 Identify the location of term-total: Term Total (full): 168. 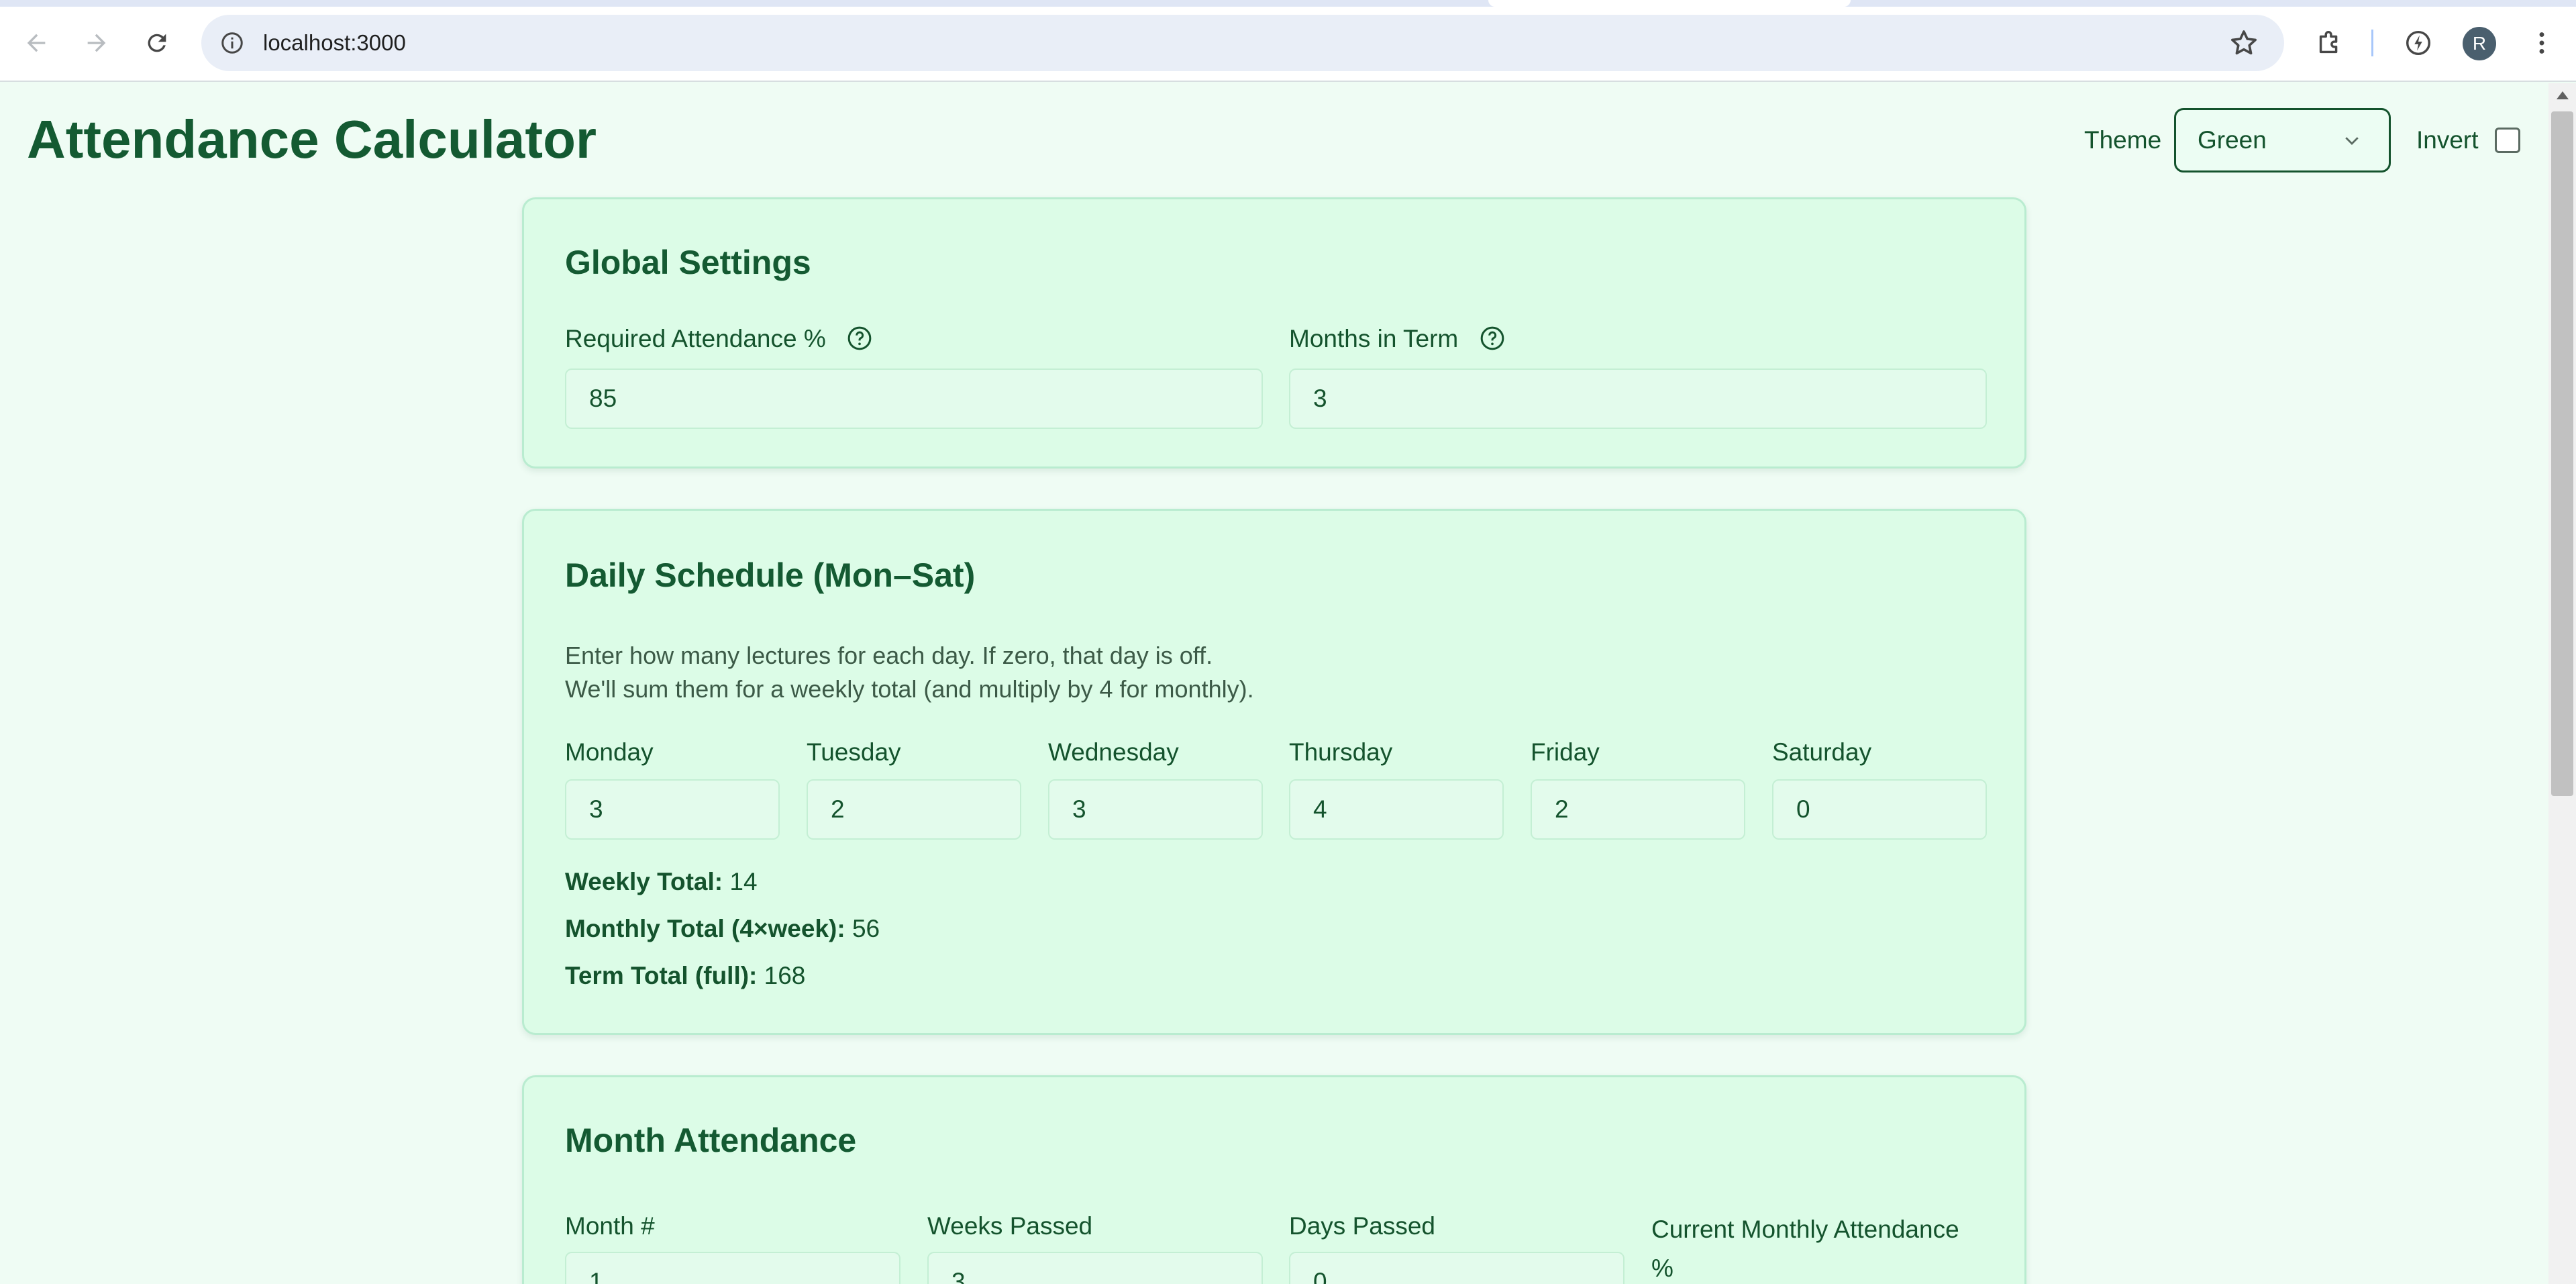
(685, 976).